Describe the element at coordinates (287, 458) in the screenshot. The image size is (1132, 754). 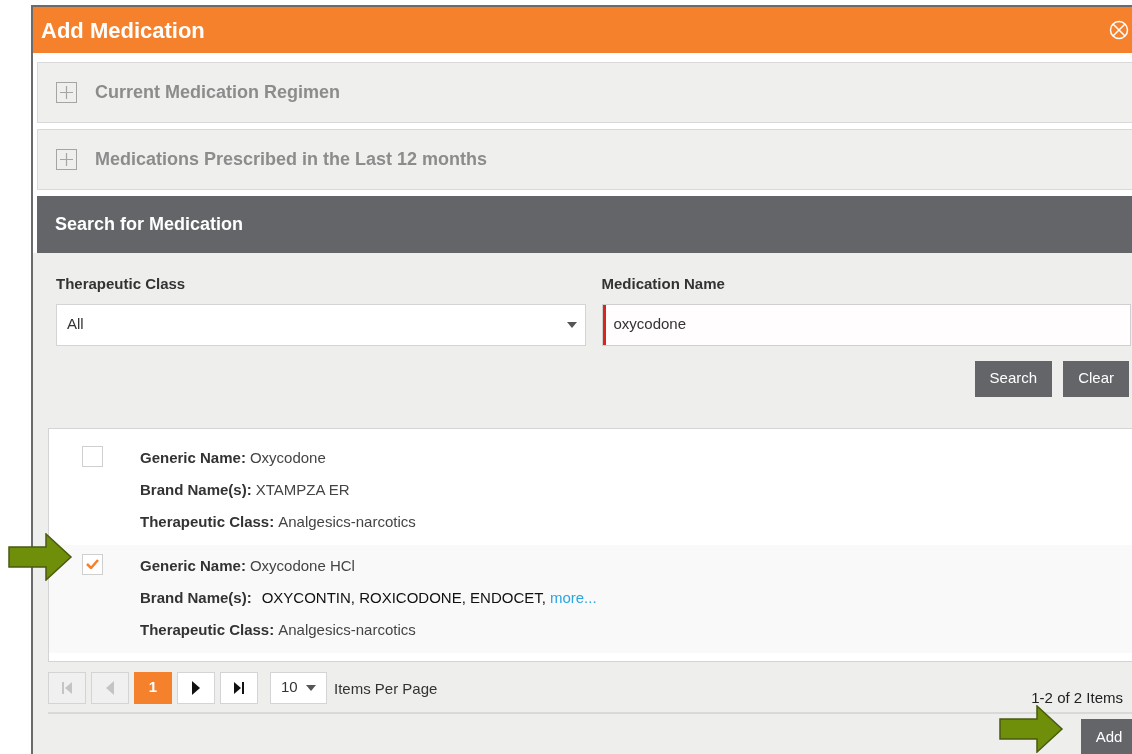
I see `result-value: Oxycodone` at that location.